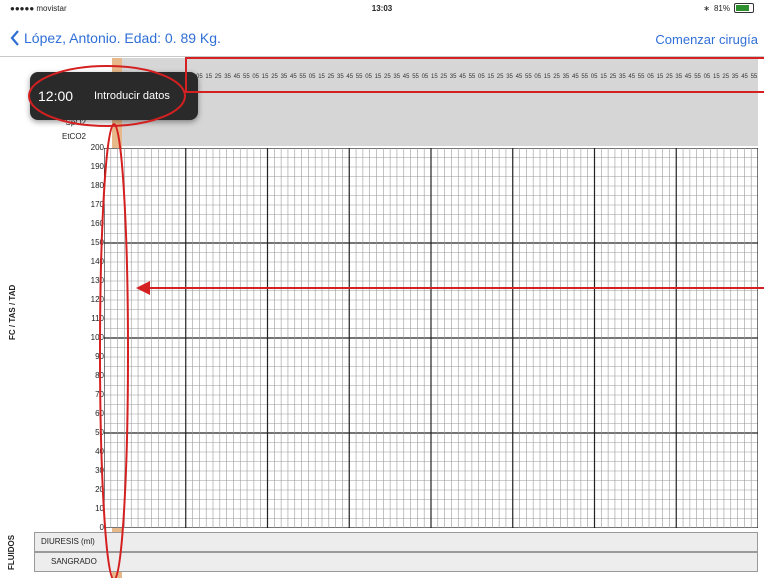 The image size is (764, 578). I want to click on y-tick: 30, so click(99, 470).